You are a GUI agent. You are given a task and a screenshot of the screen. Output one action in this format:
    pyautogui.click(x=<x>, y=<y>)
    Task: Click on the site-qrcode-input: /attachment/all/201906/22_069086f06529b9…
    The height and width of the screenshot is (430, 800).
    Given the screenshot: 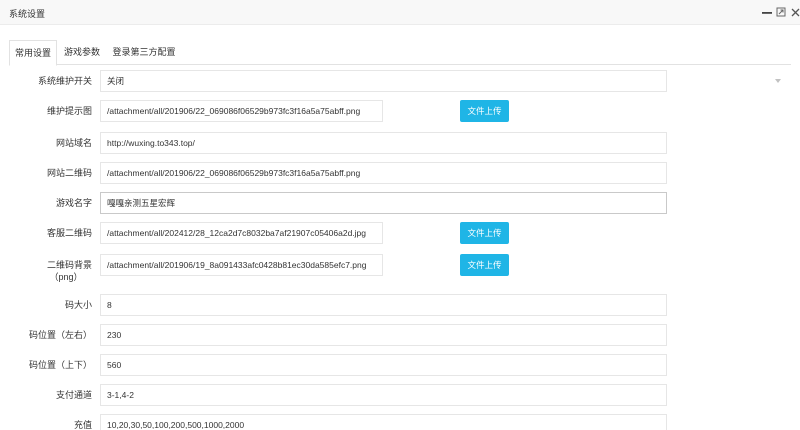 What is the action you would take?
    pyautogui.click(x=383, y=173)
    